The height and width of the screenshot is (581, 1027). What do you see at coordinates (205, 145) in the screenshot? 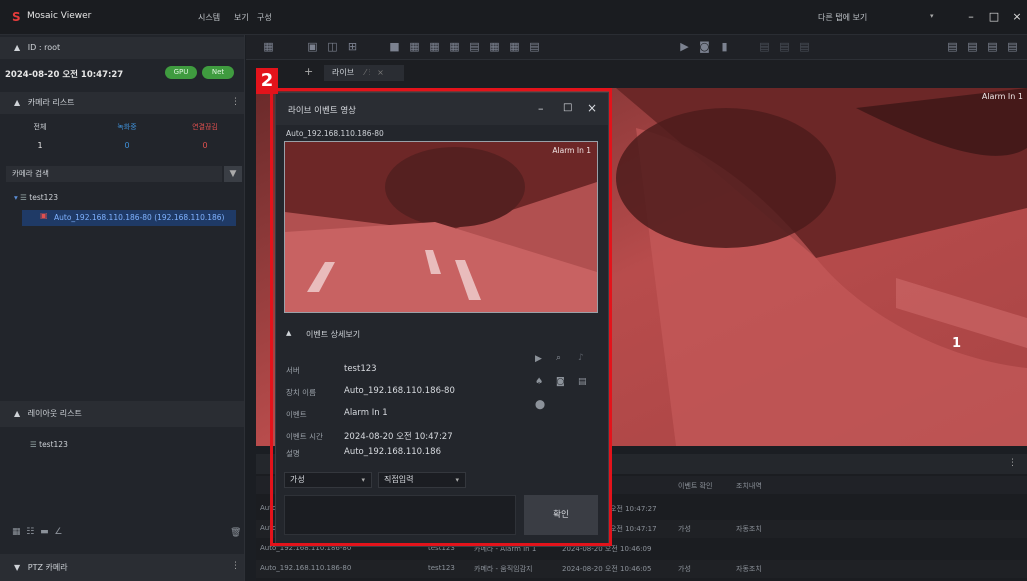
I see `stat-disconnected-value: 0` at bounding box center [205, 145].